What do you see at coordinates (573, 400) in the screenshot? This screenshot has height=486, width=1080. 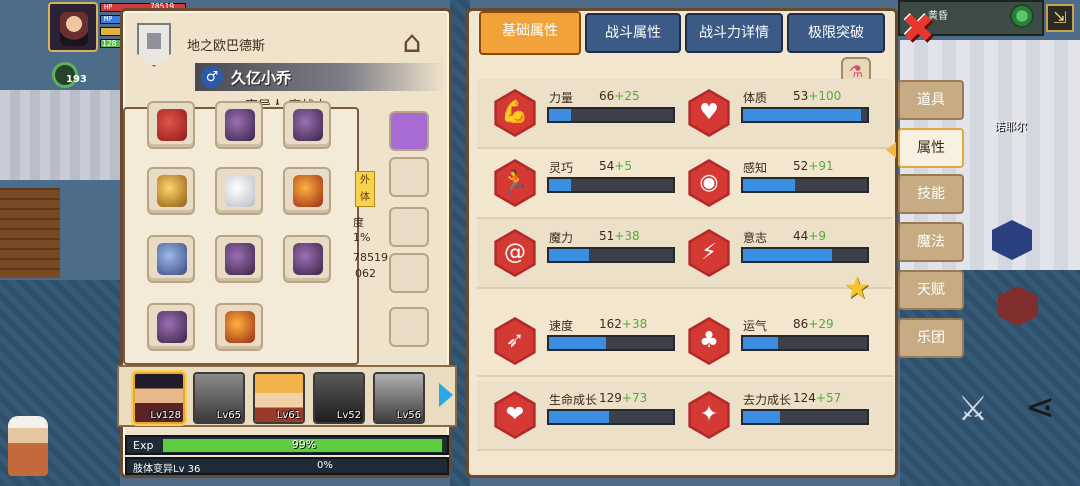 I see `attribute-name: 生命成长` at bounding box center [573, 400].